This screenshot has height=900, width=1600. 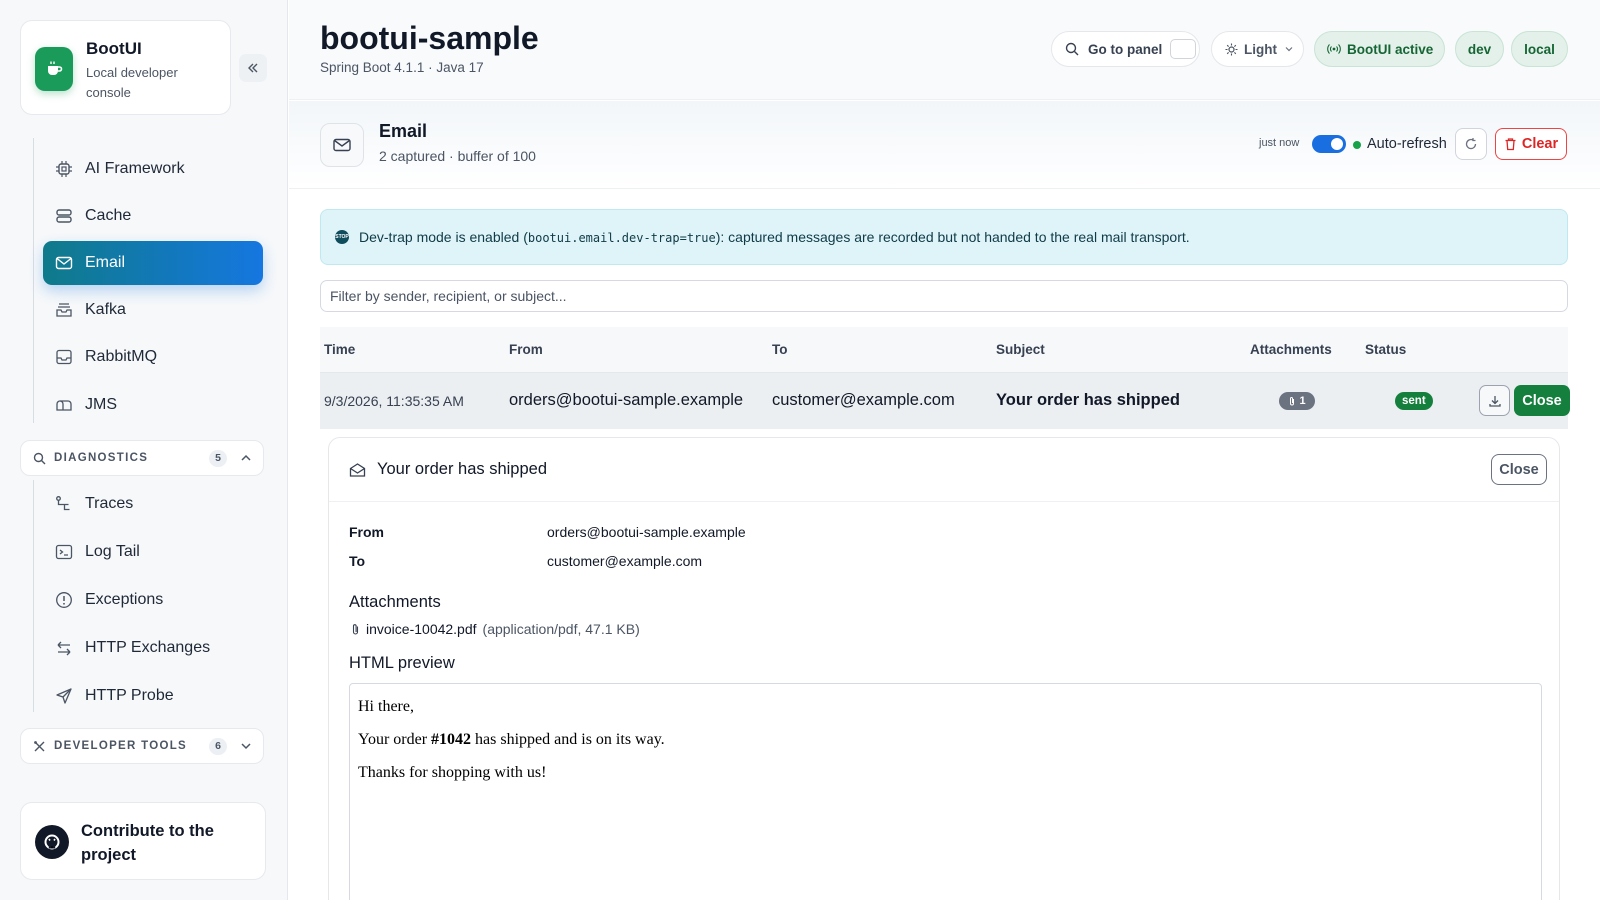 What do you see at coordinates (246, 746) in the screenshot?
I see `chevron-down-icon` at bounding box center [246, 746].